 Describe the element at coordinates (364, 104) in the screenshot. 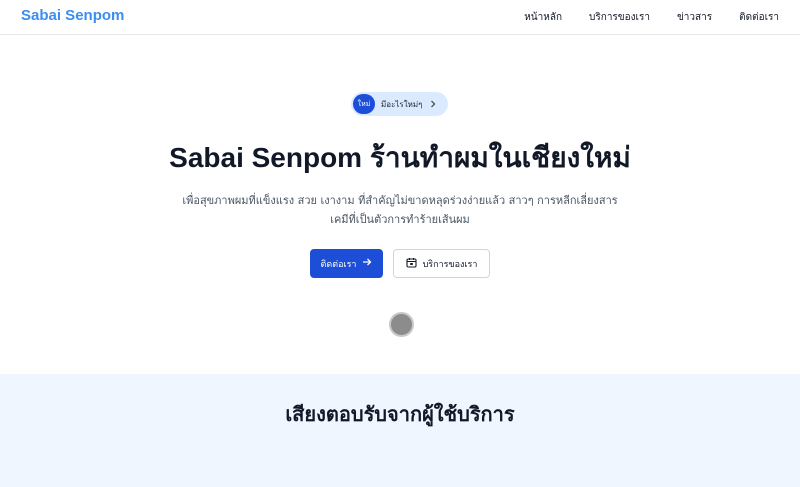

I see `new-badge: ใหม่` at that location.